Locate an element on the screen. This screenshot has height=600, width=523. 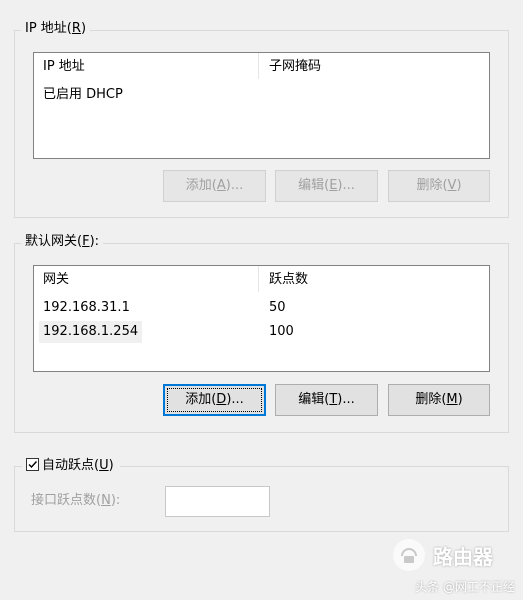
checkmark-icon is located at coordinates (33, 465).